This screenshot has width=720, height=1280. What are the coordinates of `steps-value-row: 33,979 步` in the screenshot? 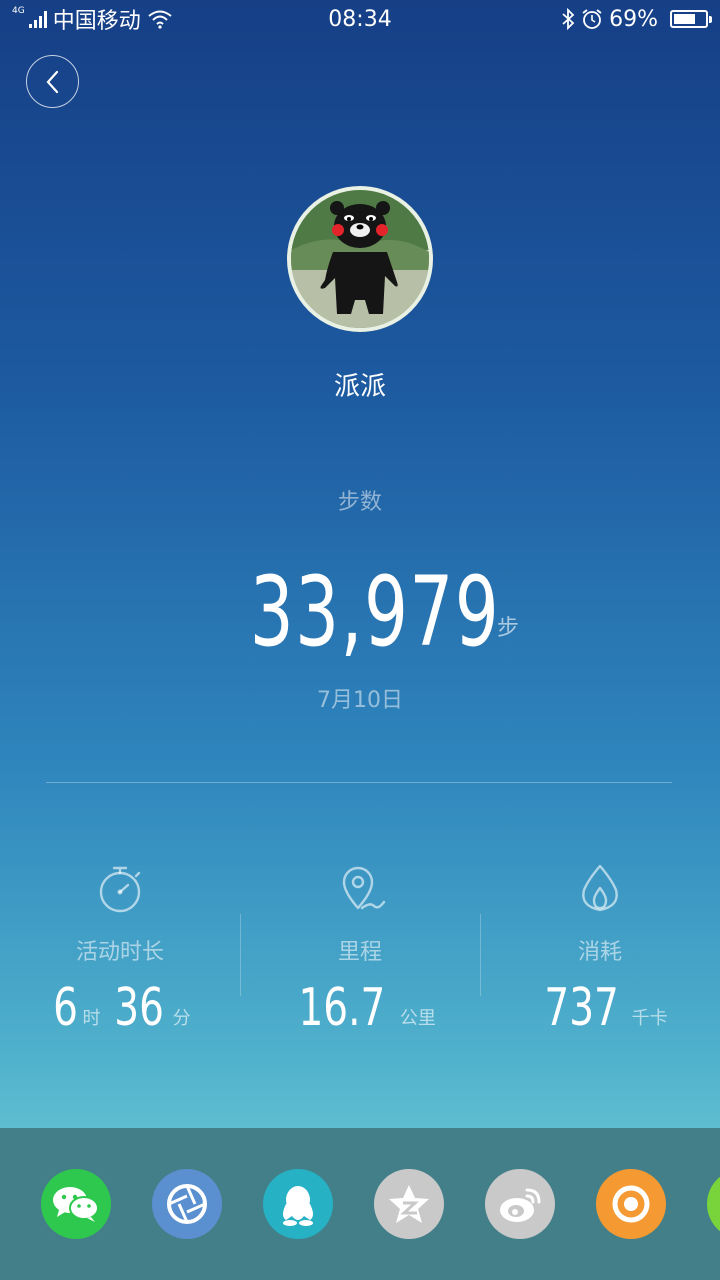 It's located at (360, 600).